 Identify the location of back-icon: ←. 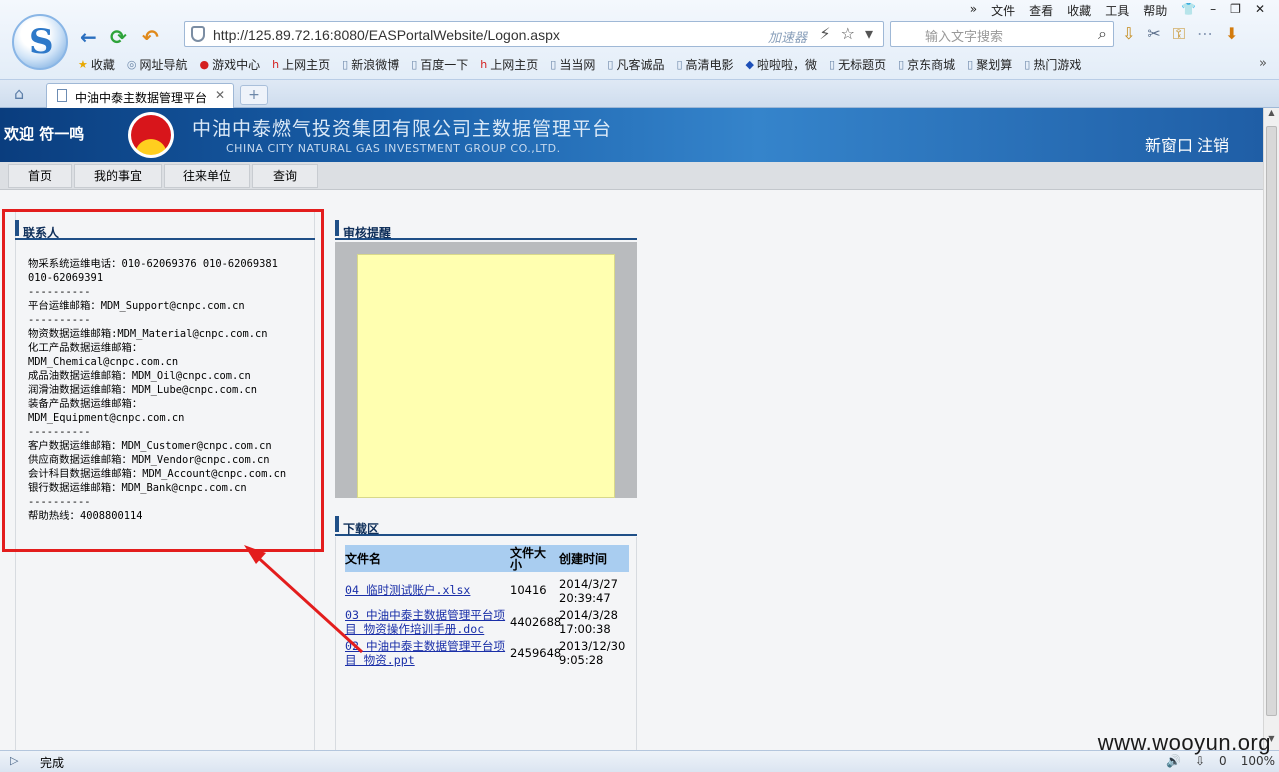
(88, 37).